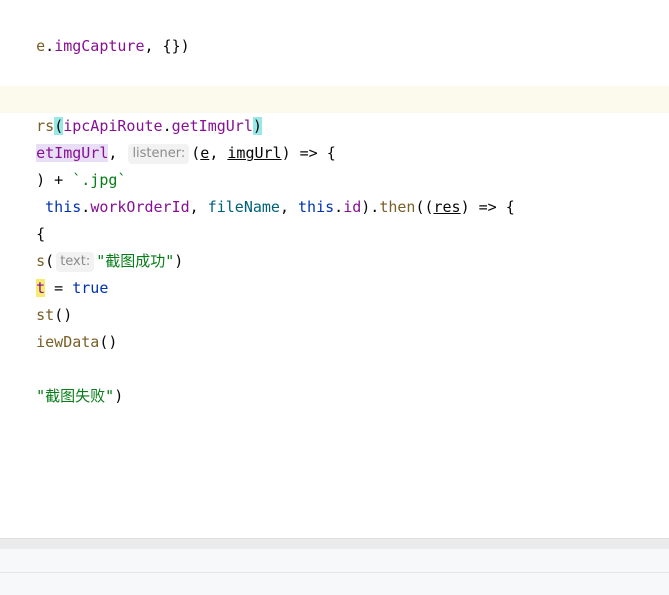 The width and height of the screenshot is (669, 595). What do you see at coordinates (61, 380) in the screenshot?
I see `code-line-14: "截图失败")` at bounding box center [61, 380].